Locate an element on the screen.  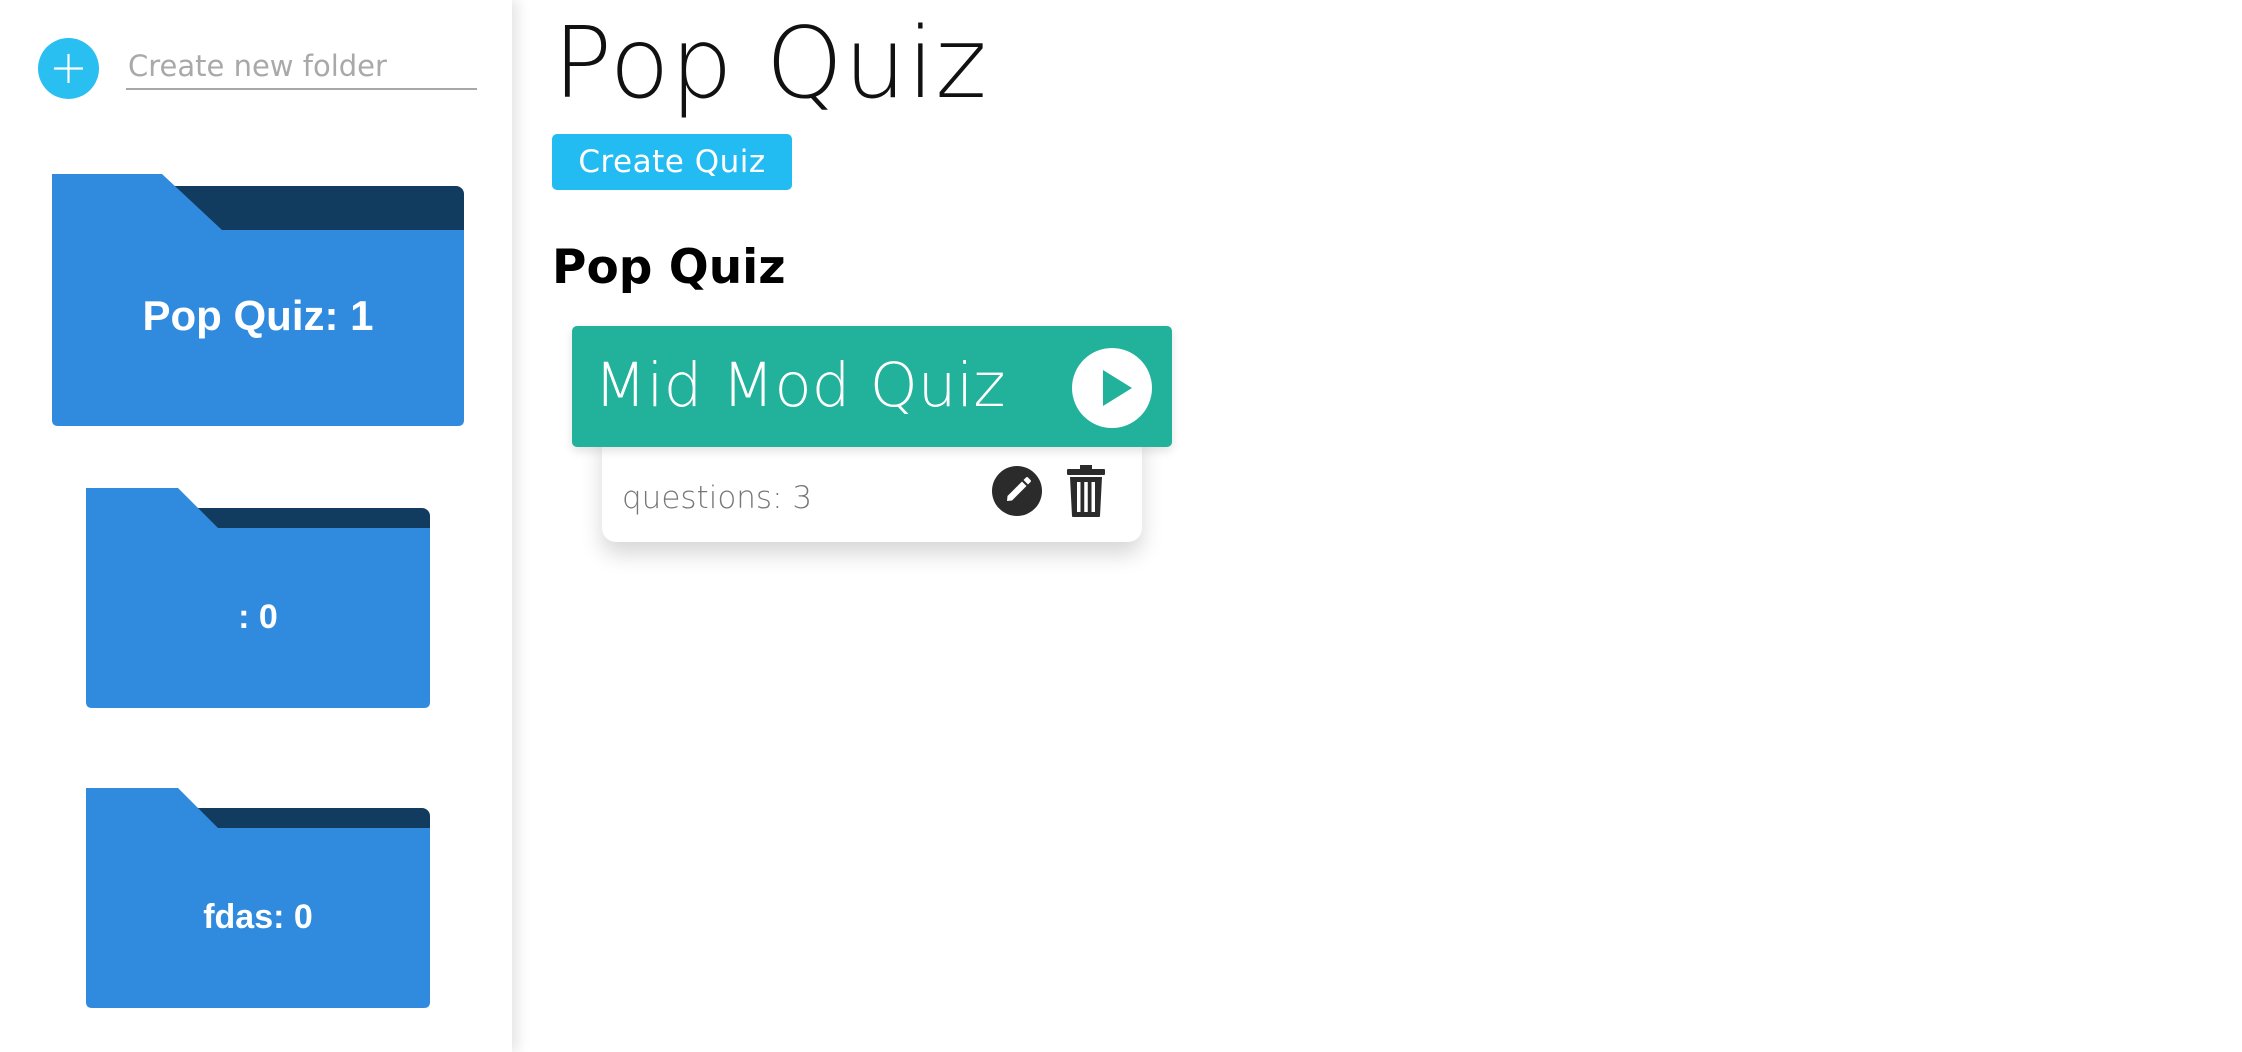
folder-label: fdas: 0 is located at coordinates (258, 917).